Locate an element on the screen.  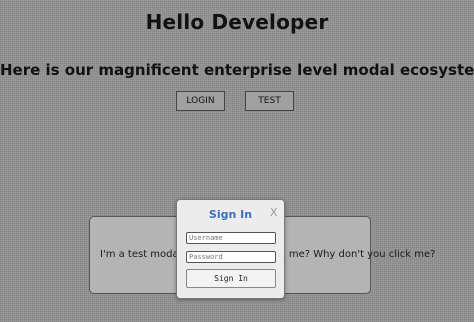
login-button: LOGIN is located at coordinates (200, 101).